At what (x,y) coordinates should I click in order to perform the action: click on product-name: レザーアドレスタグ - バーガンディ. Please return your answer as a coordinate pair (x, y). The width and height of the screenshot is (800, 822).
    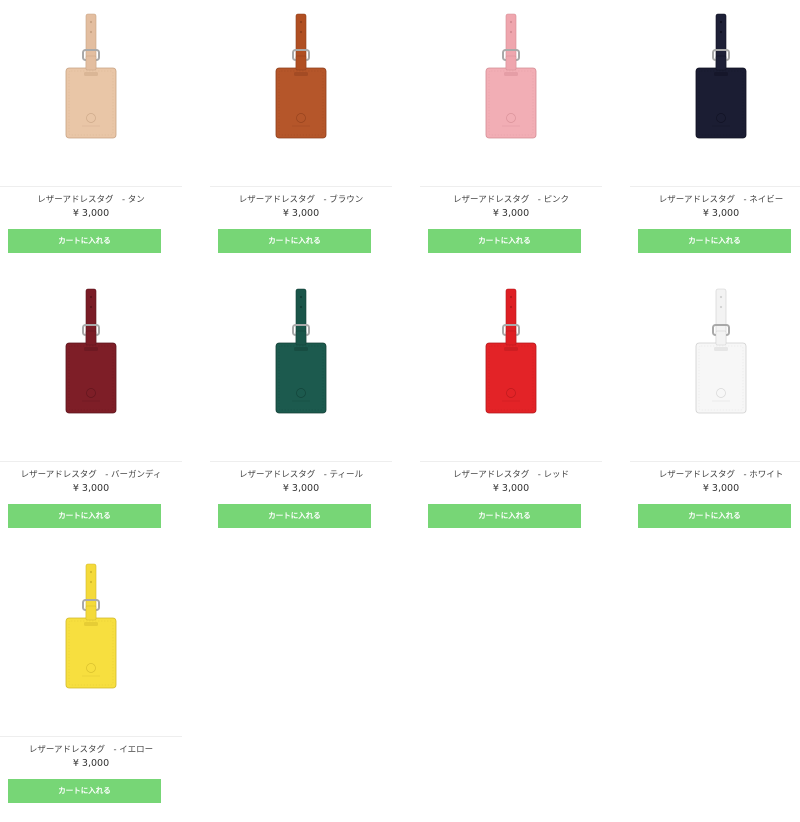
    Looking at the image, I should click on (91, 475).